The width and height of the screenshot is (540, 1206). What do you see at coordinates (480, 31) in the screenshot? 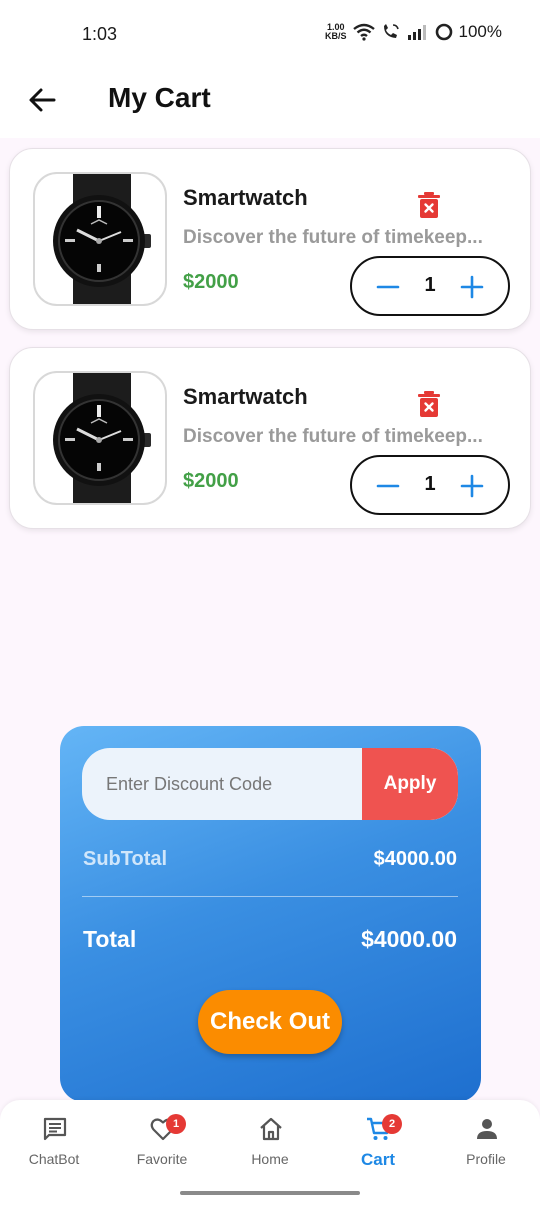
I see `battery-percent: 100%` at bounding box center [480, 31].